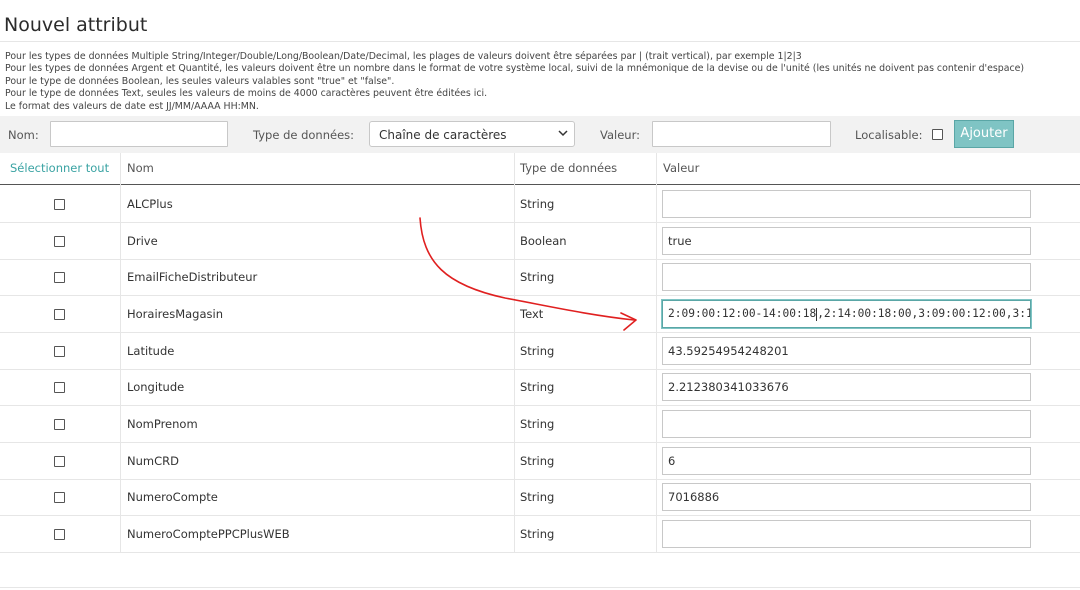 Image resolution: width=1080 pixels, height=590 pixels. Describe the element at coordinates (172, 497) in the screenshot. I see `attribute-name: NumeroCompte` at that location.